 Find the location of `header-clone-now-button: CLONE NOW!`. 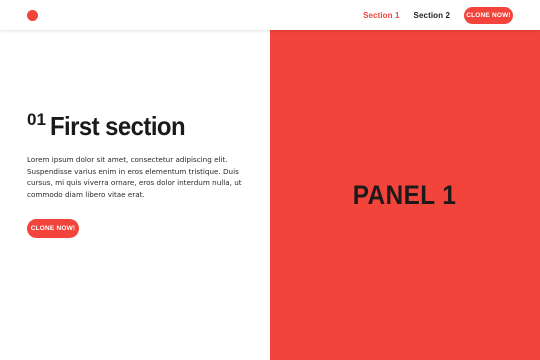

header-clone-now-button: CLONE NOW! is located at coordinates (488, 15).